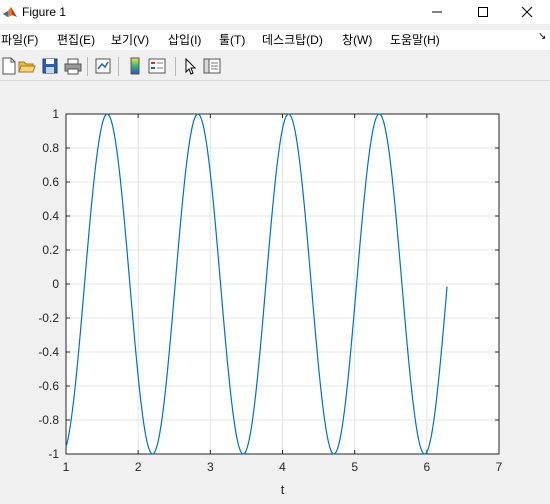 The image size is (550, 504). I want to click on x-tick-label: 1, so click(66, 467).